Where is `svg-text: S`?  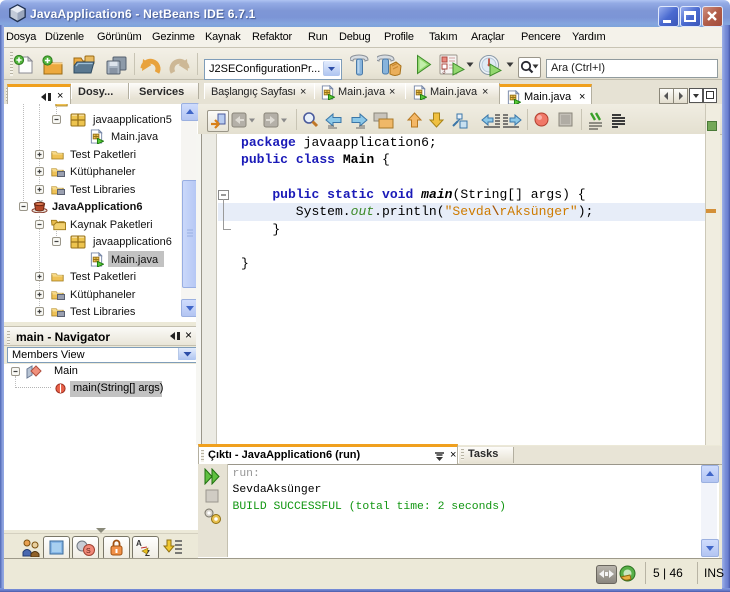 svg-text: S is located at coordinates (88, 551).